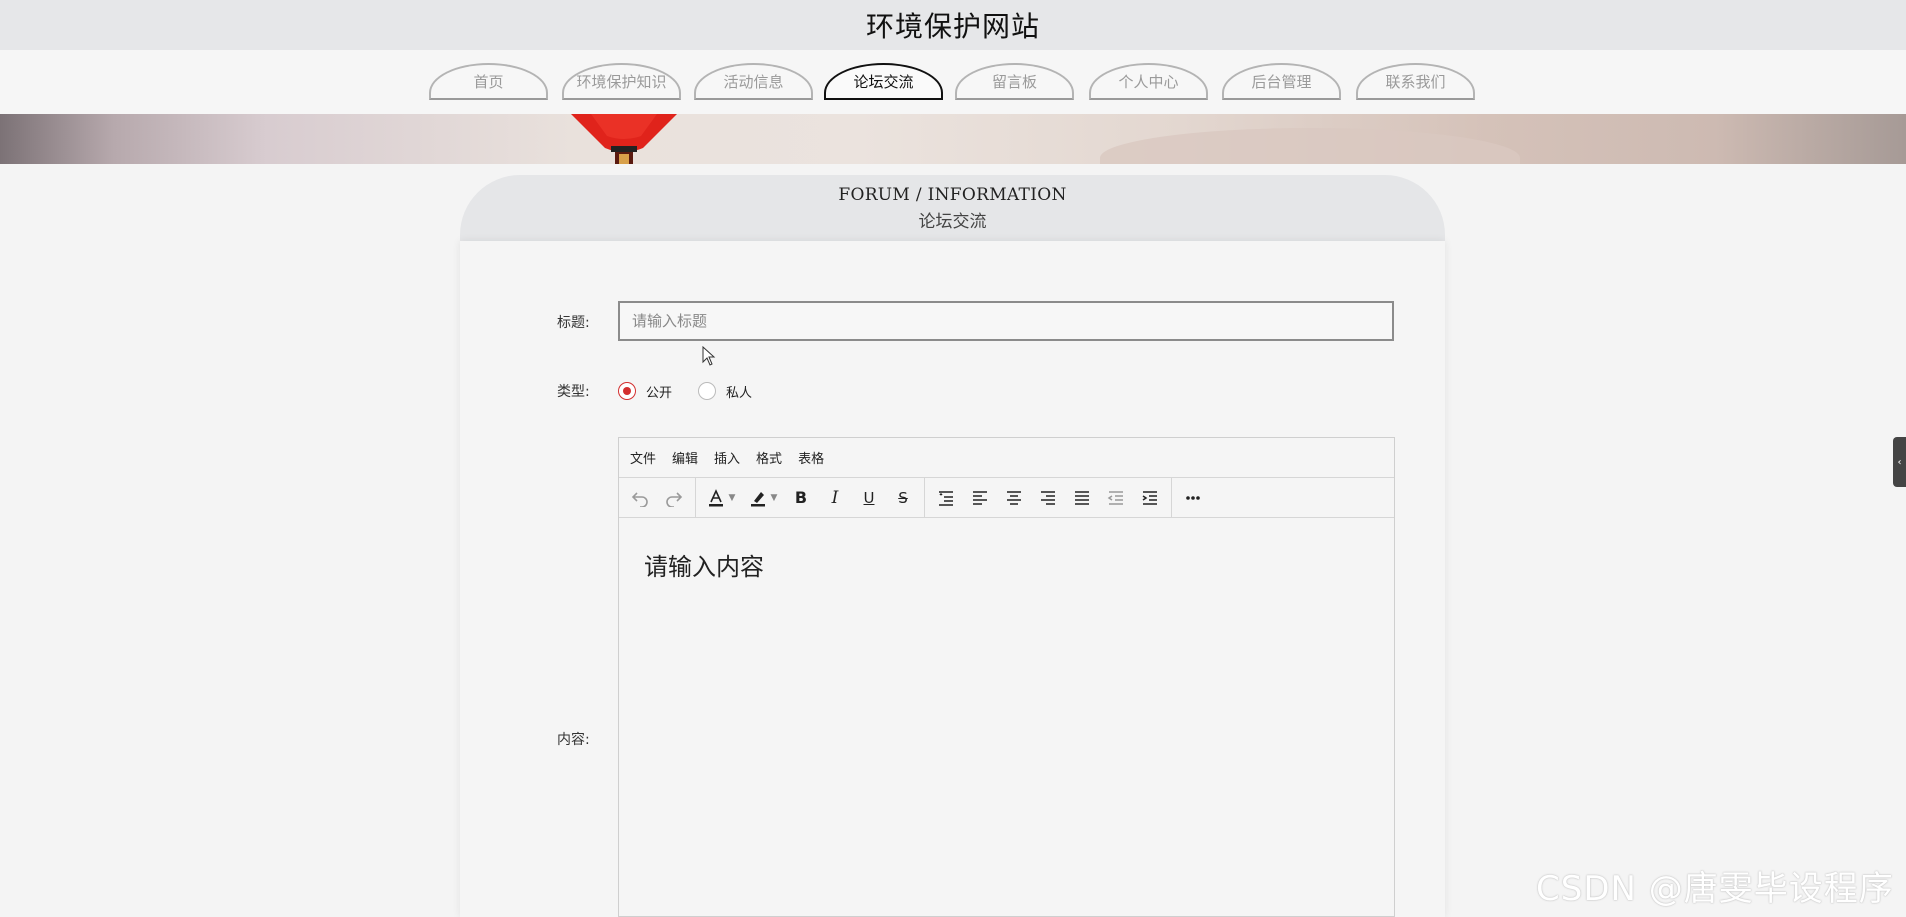  I want to click on menu-insert: 插入, so click(727, 457).